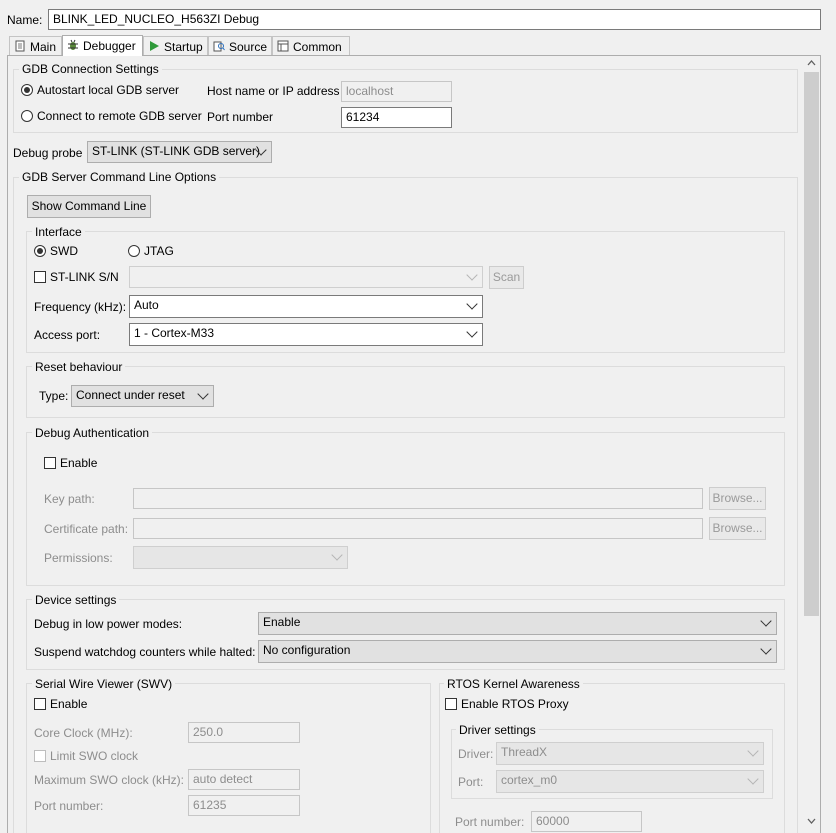 The image size is (836, 833). What do you see at coordinates (40, 704) in the screenshot?
I see `swv-enable-checkbox` at bounding box center [40, 704].